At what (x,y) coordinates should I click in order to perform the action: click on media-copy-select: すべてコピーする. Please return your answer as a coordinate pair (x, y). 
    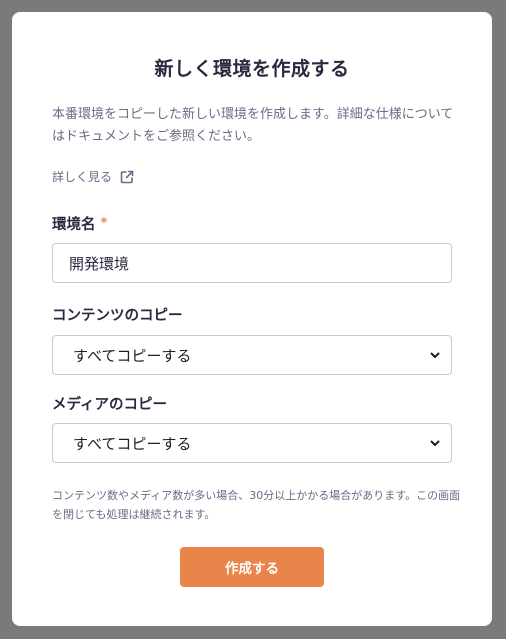
    Looking at the image, I should click on (252, 443).